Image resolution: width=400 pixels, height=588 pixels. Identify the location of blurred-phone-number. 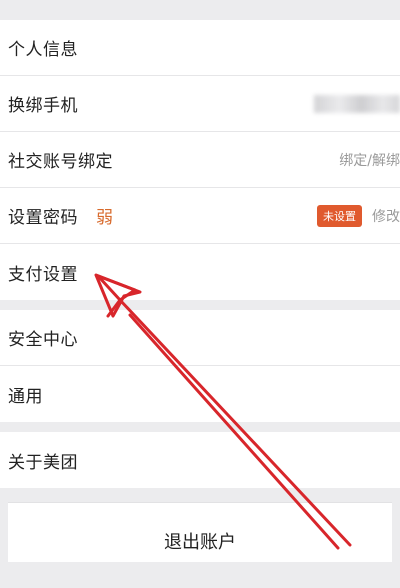
(357, 103).